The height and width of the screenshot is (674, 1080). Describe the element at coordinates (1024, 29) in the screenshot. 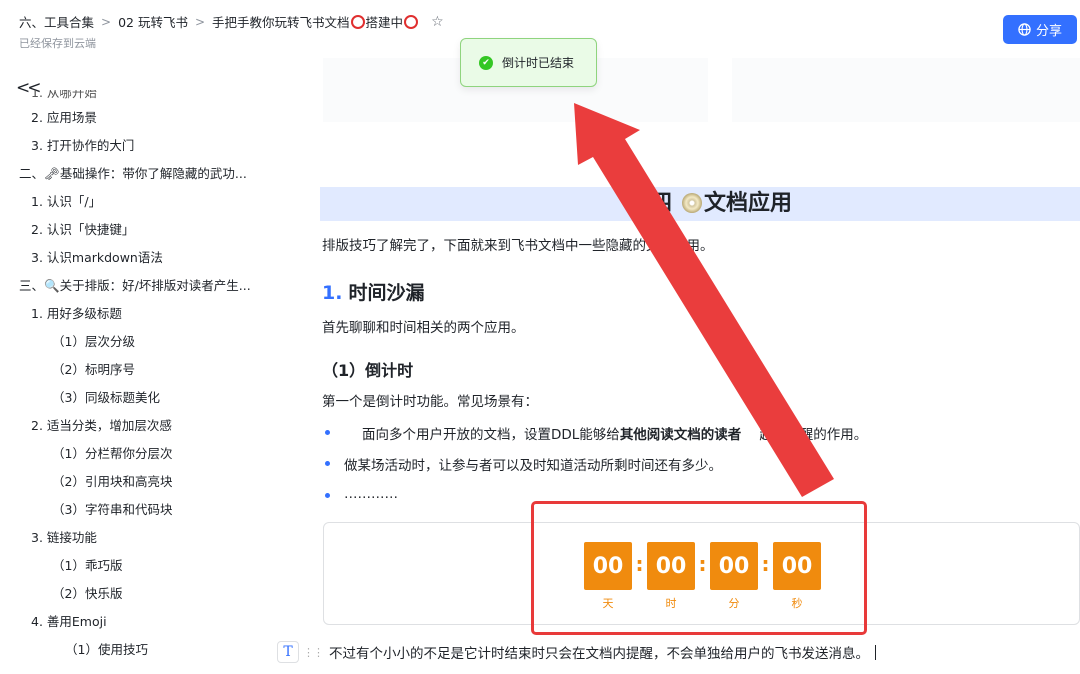

I see `globe-icon` at that location.